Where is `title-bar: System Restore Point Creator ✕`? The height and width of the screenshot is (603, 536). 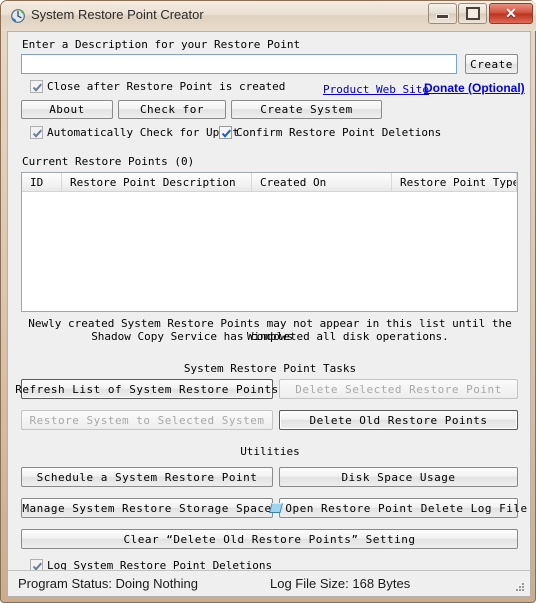 title-bar: System Restore Point Creator ✕ is located at coordinates (268, 16).